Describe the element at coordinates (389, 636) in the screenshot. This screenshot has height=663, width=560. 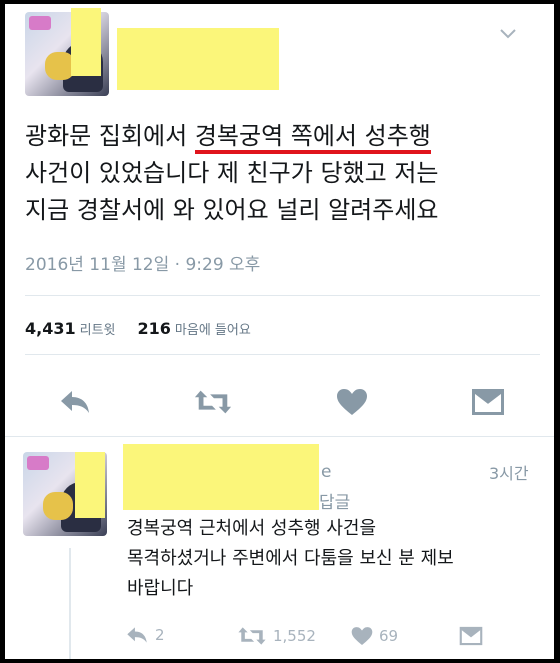
I see `reply-like-count: 69` at that location.